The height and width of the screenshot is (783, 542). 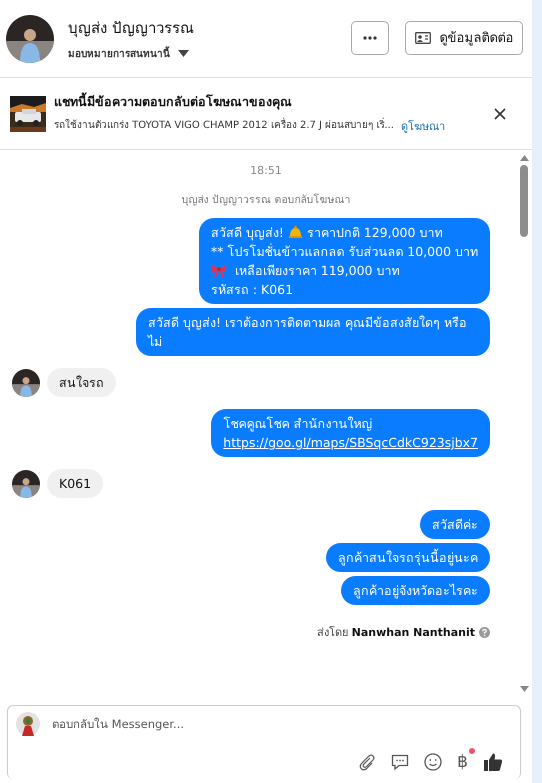 I want to click on contact-card-icon, so click(x=422, y=38).